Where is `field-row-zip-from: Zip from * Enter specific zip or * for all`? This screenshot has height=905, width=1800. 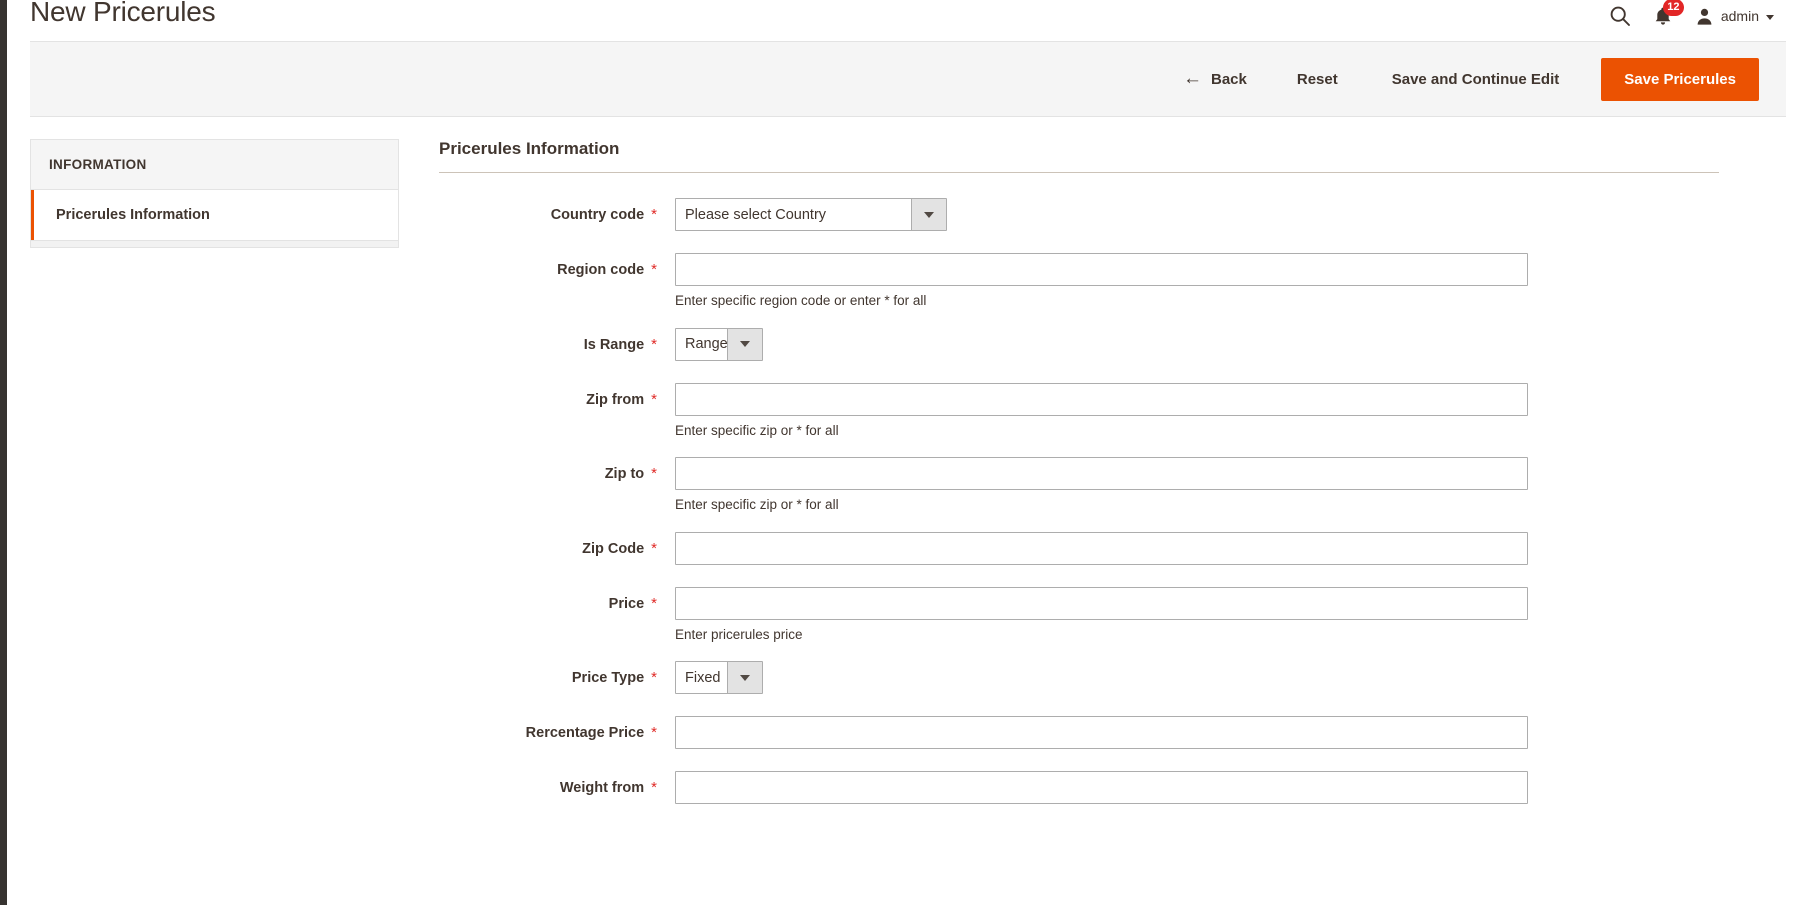
field-row-zip-from: Zip from * Enter specific zip or * for all is located at coordinates (1112, 411).